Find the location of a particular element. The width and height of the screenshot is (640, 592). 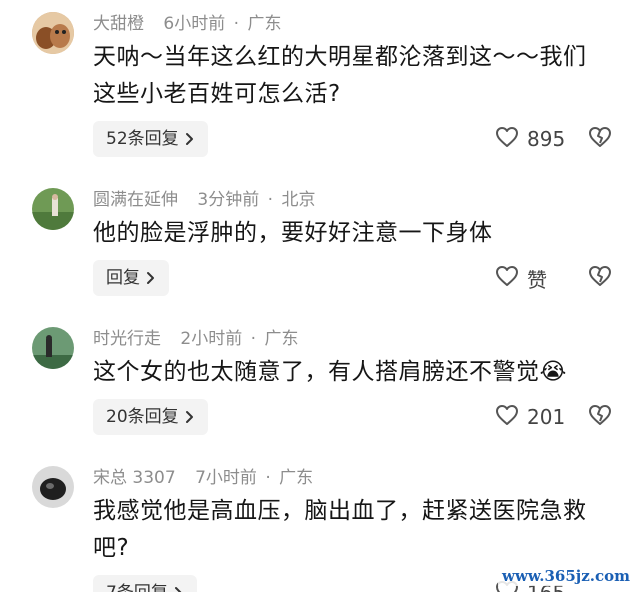

reply-label: 回复 is located at coordinates (123, 278).